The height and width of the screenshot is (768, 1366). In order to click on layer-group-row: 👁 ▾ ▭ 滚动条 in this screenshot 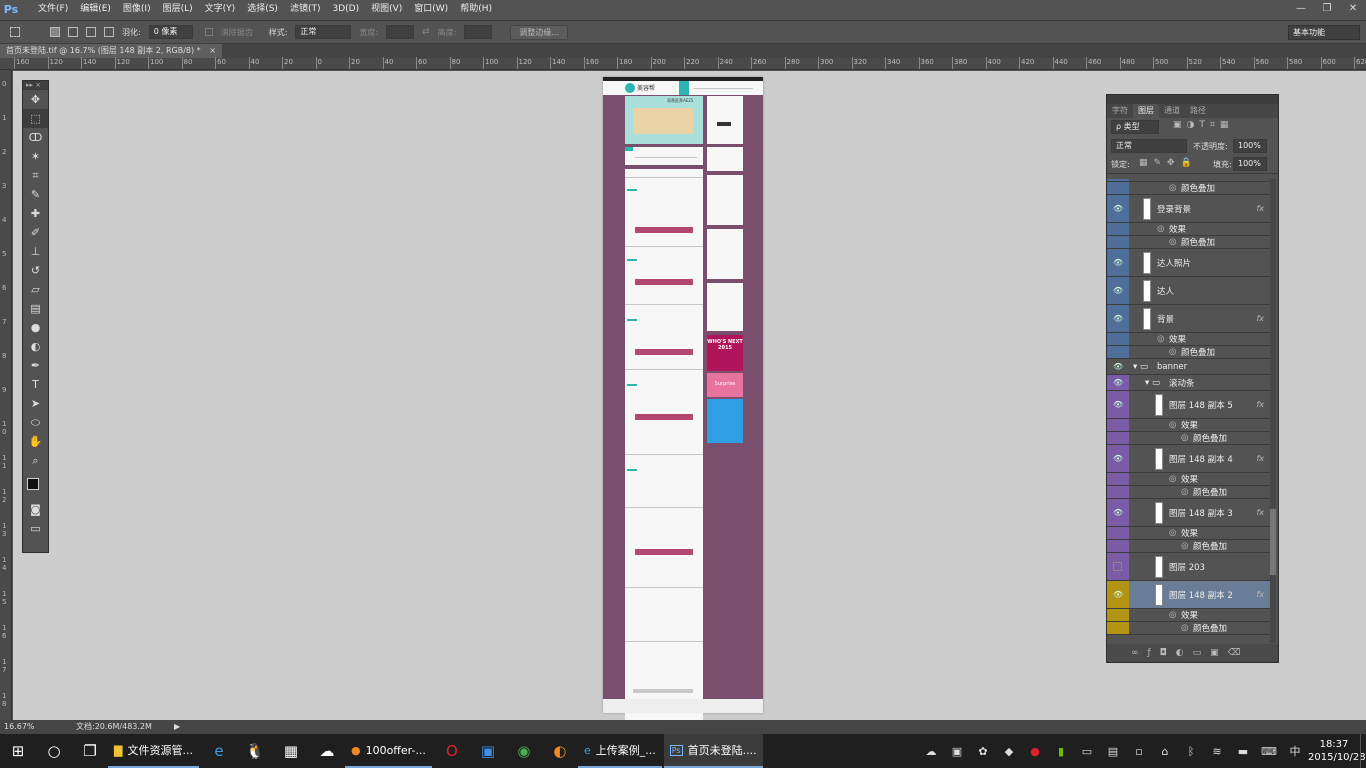, I will do `click(1189, 383)`.